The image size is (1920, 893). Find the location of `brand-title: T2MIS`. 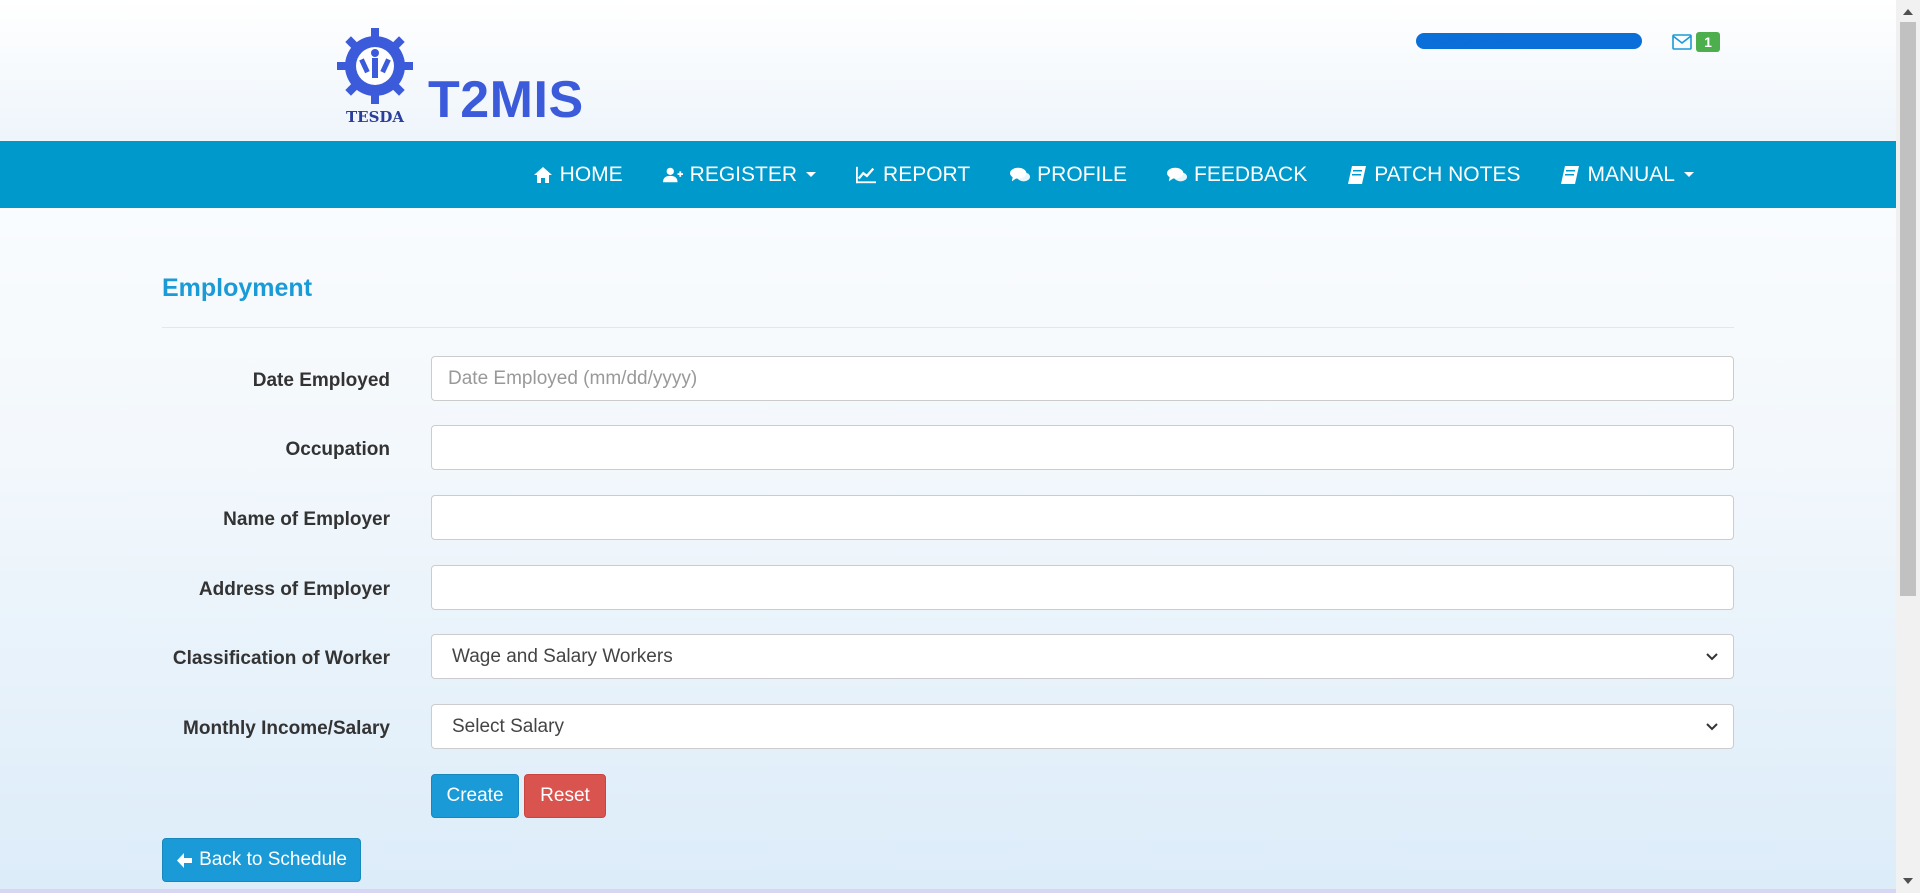

brand-title: T2MIS is located at coordinates (506, 100).